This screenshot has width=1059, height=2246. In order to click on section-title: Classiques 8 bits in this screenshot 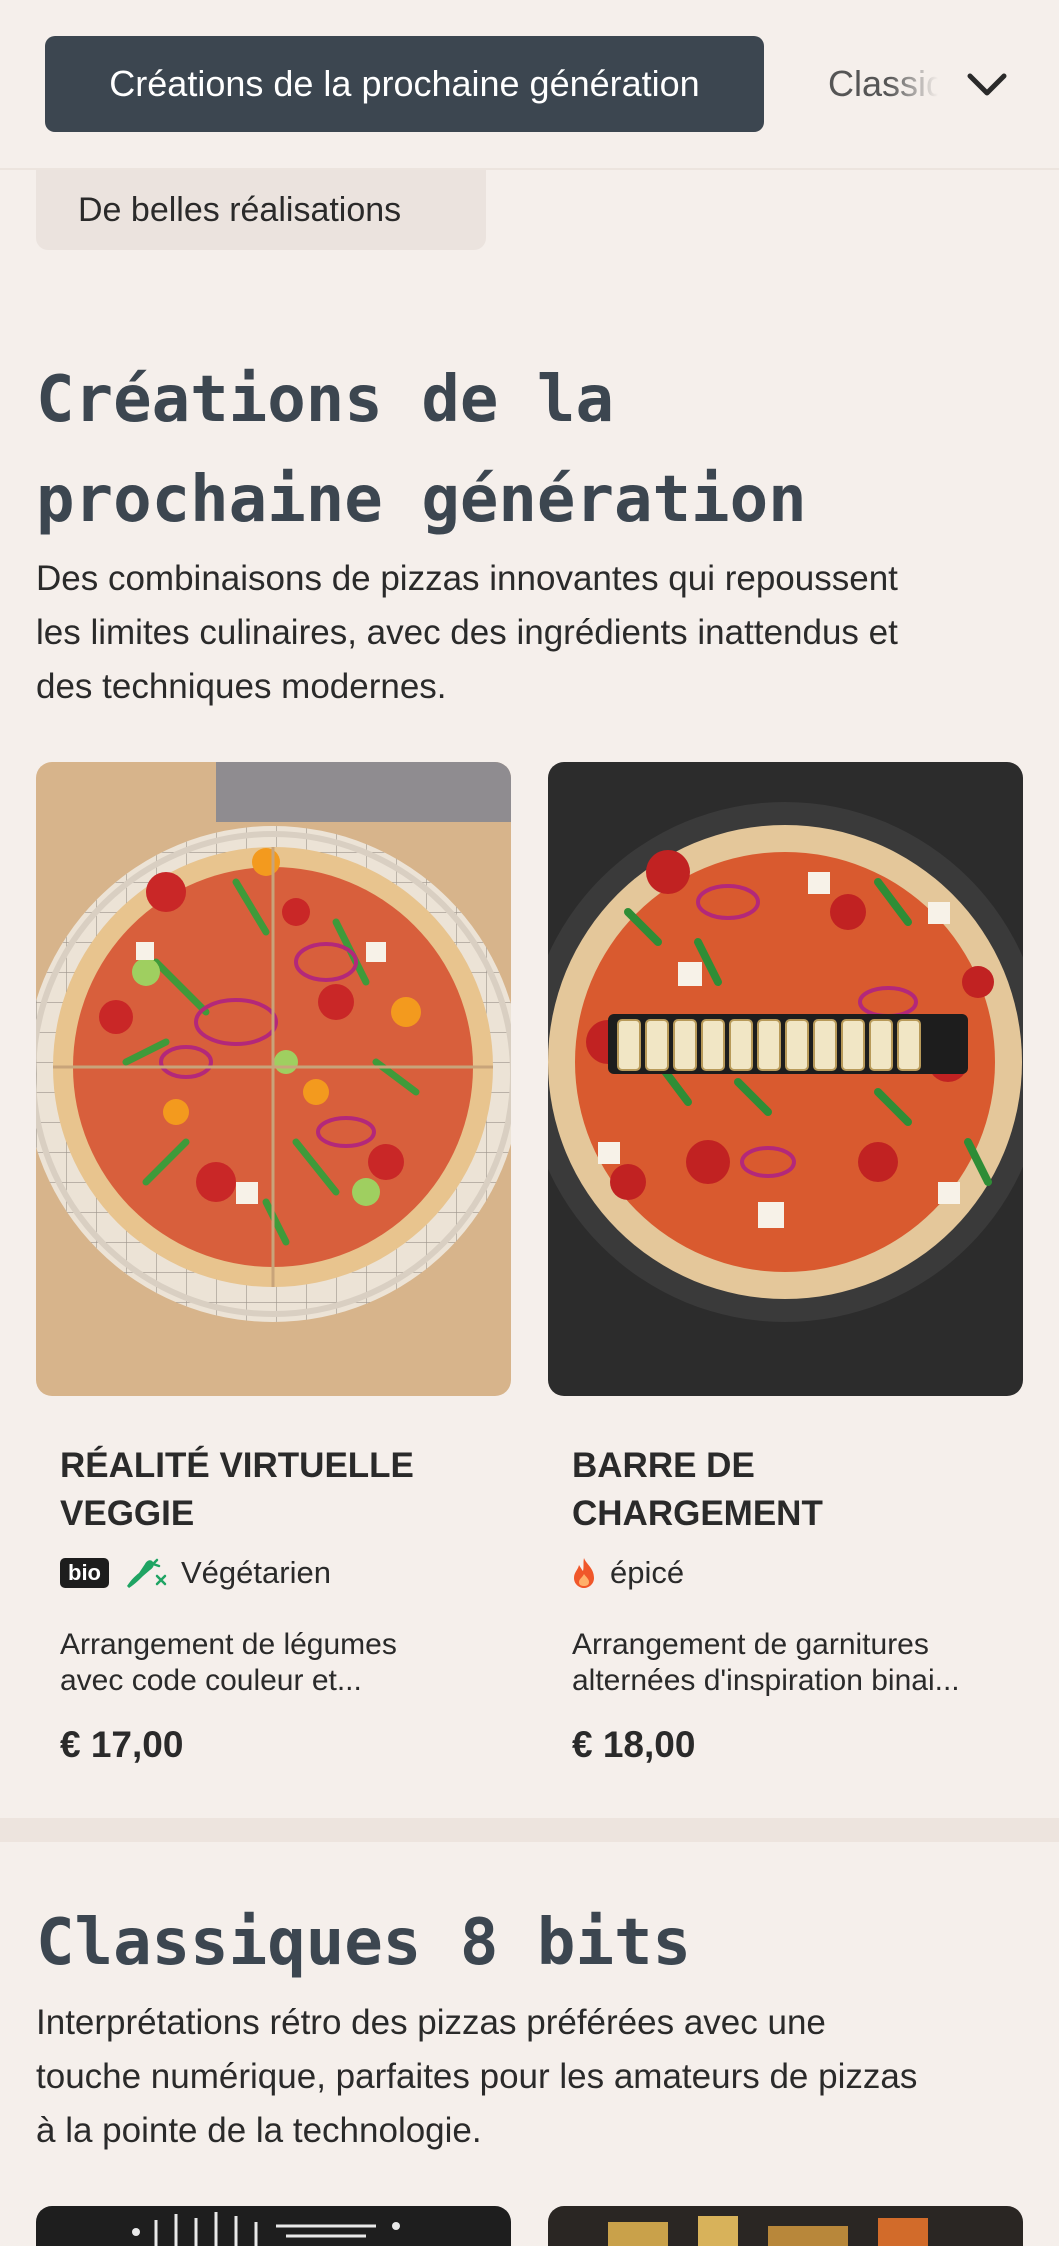, I will do `click(364, 1943)`.